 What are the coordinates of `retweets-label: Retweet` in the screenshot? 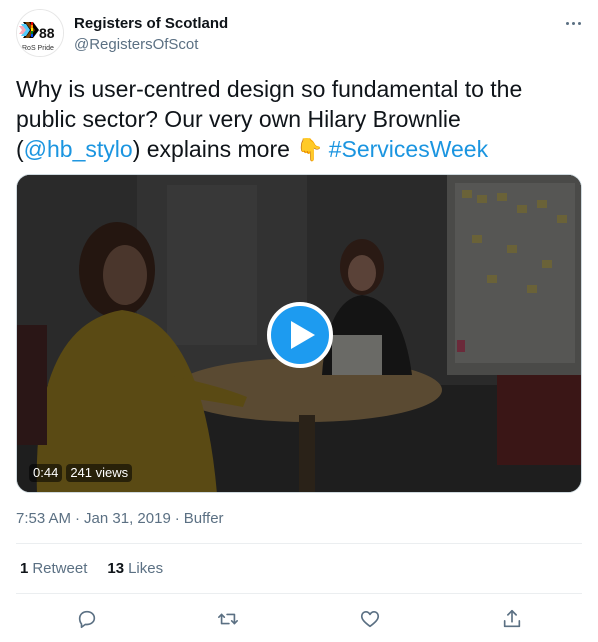 It's located at (60, 568).